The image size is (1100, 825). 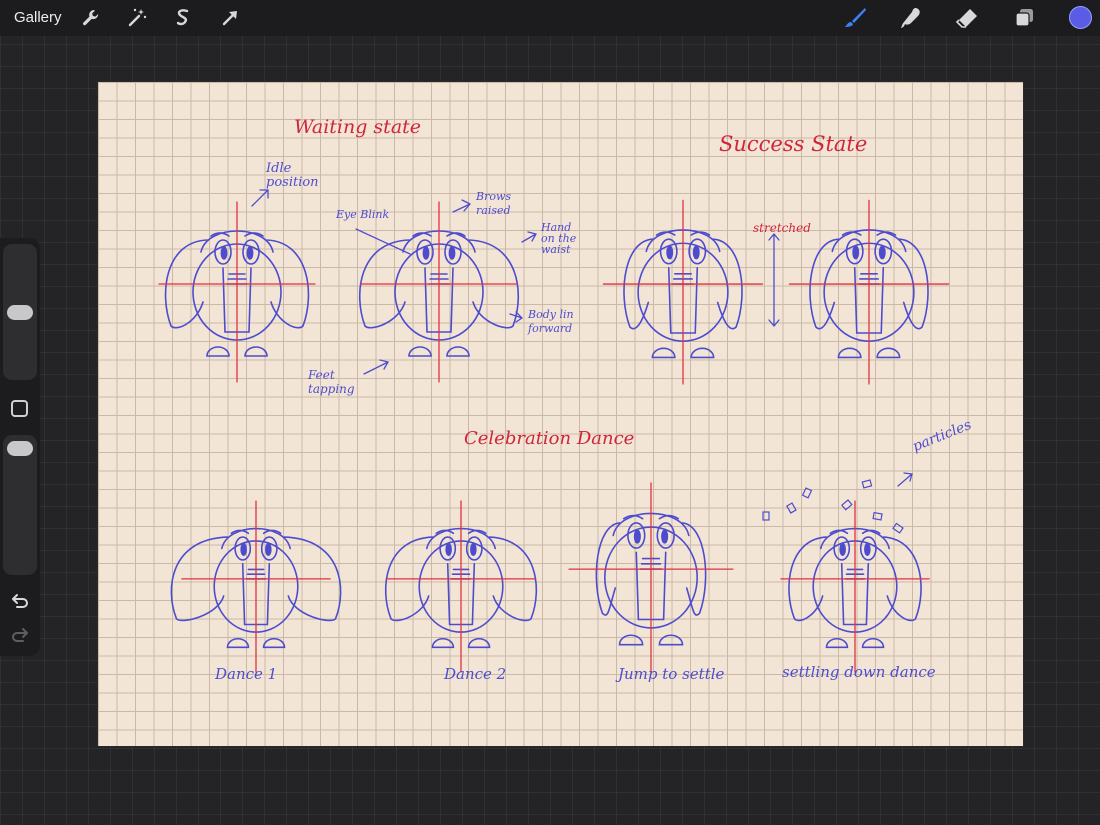 I want to click on top-toolbar: Gallery, so click(x=550, y=18).